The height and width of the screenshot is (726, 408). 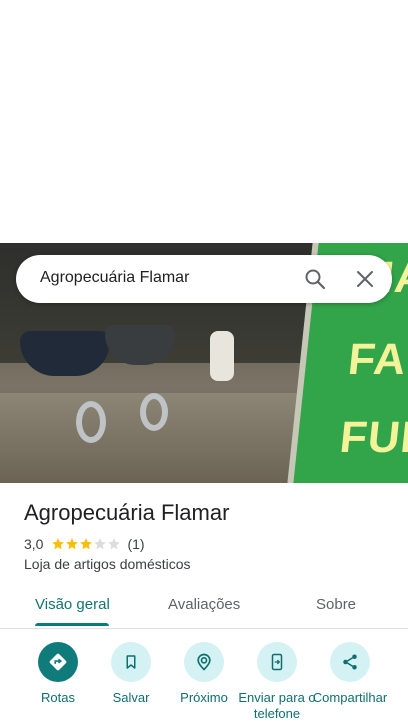 I want to click on share-button: Compartilhar, so click(x=350, y=673).